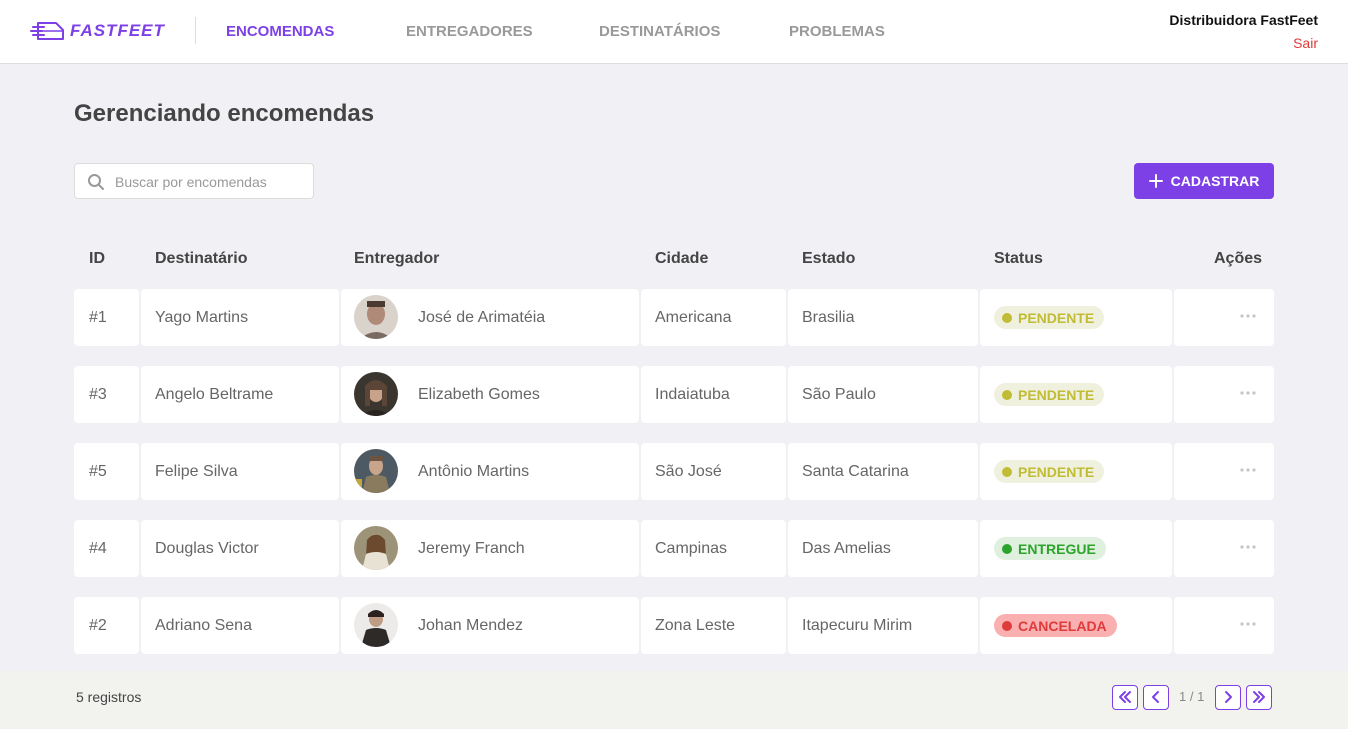 This screenshot has height=729, width=1348. Describe the element at coordinates (471, 548) in the screenshot. I see `deliveryman-name: Jeremy Franch` at that location.